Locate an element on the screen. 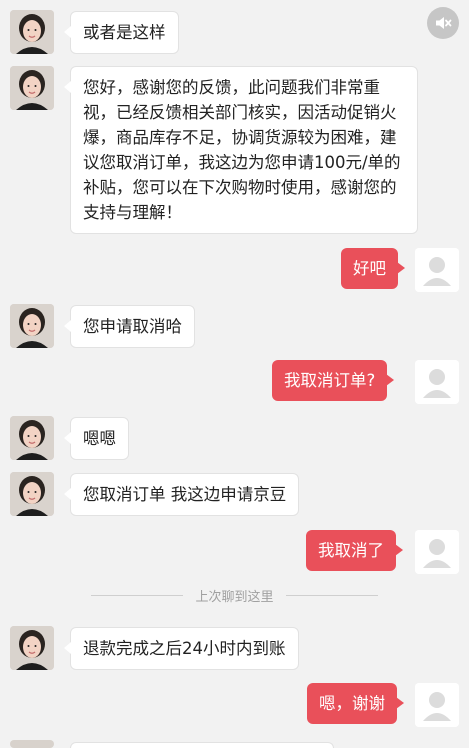  user-message: 我取消了 is located at coordinates (354, 550).